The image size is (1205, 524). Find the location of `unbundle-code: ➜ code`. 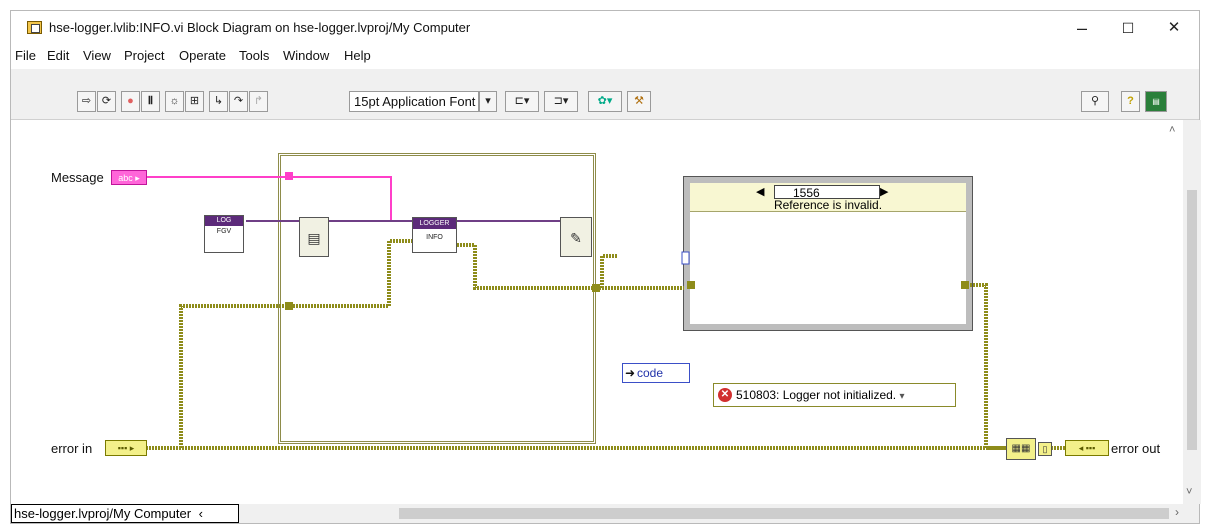

unbundle-code: ➜ code is located at coordinates (656, 373).